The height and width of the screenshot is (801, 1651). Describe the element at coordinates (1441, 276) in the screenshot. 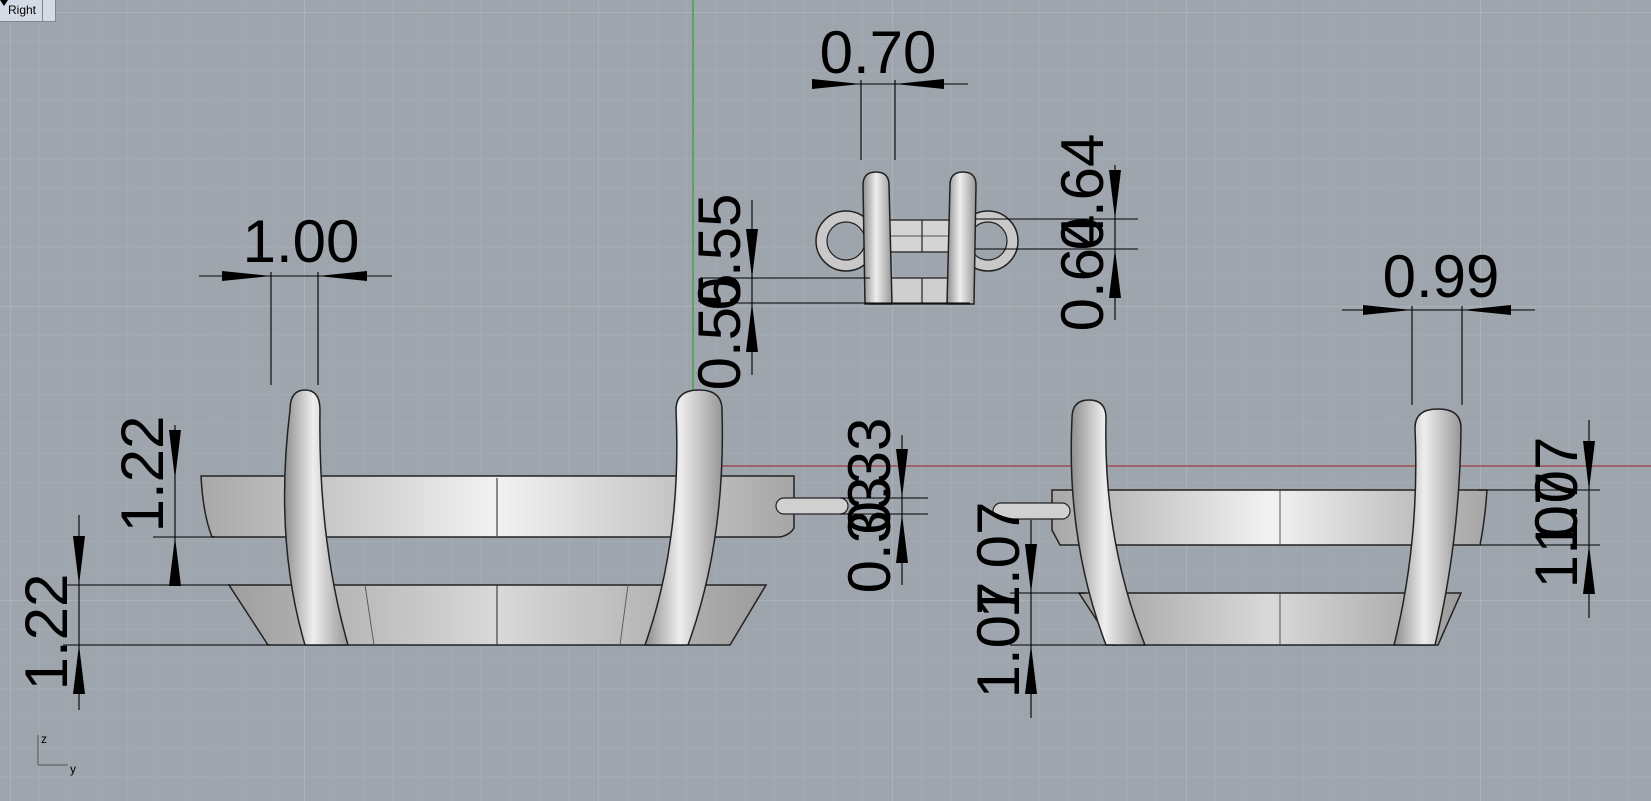

I see `dimension-right-width: 0.99` at that location.